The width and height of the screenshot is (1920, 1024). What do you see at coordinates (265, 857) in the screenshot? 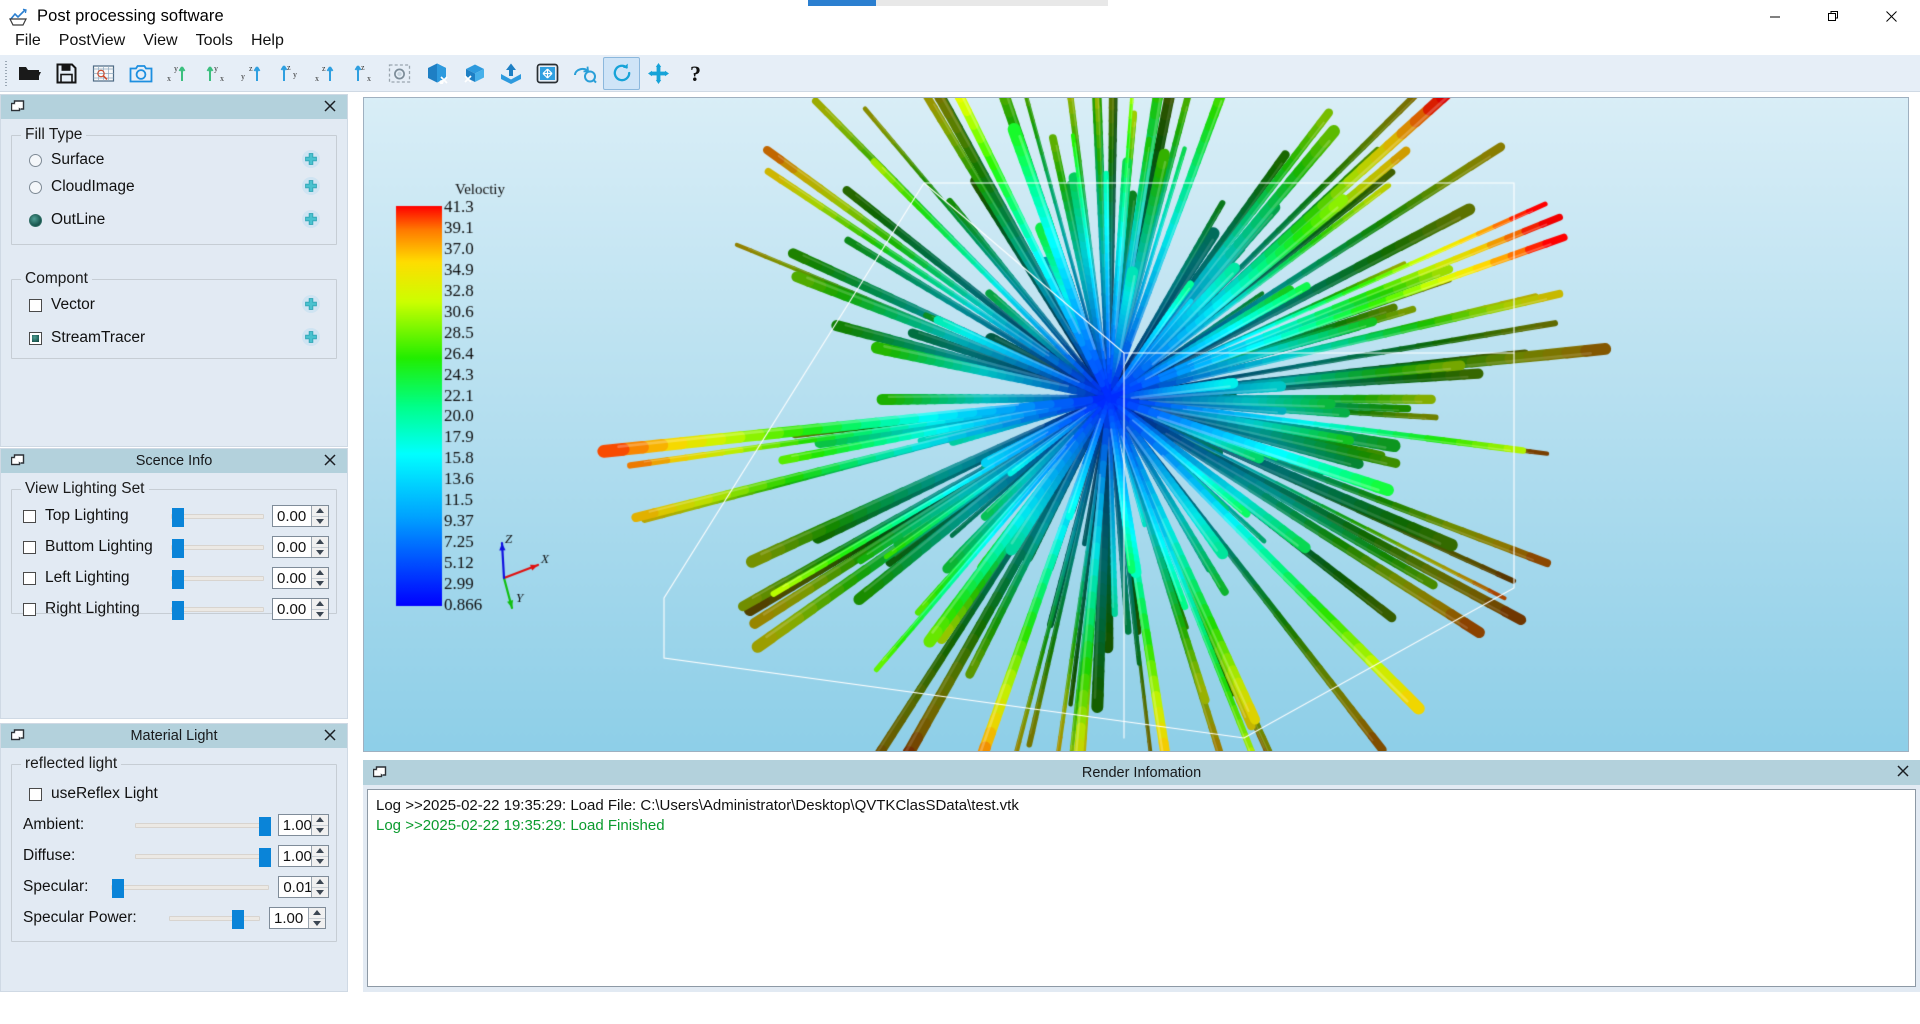
I see `slider-diffuse-handle` at bounding box center [265, 857].